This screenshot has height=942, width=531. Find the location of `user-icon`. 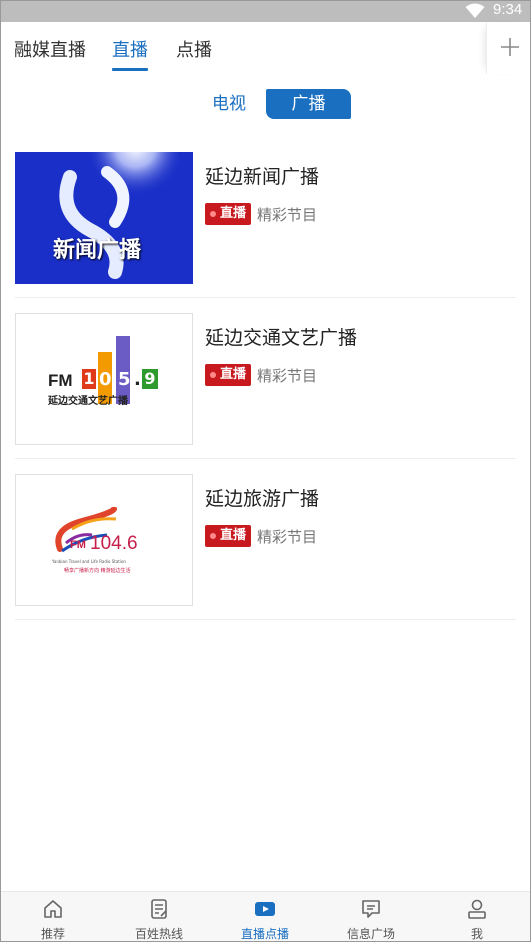

user-icon is located at coordinates (477, 909).